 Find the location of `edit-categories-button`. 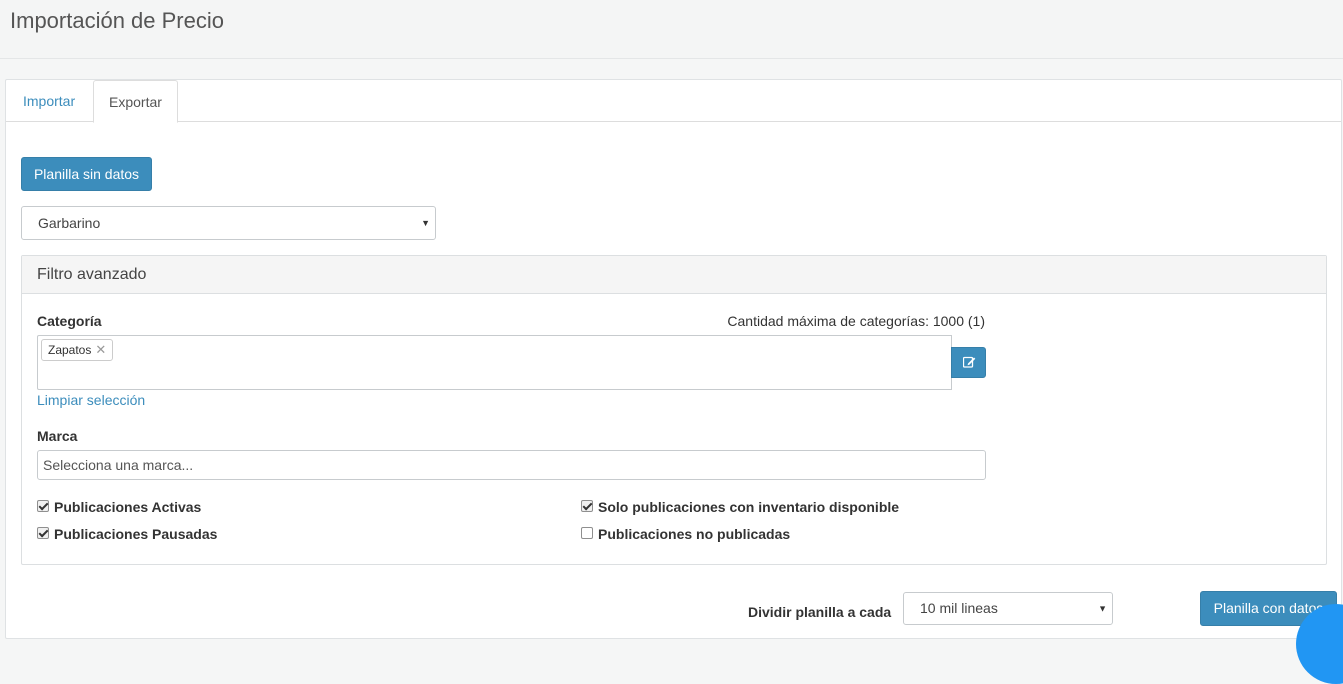

edit-categories-button is located at coordinates (968, 362).